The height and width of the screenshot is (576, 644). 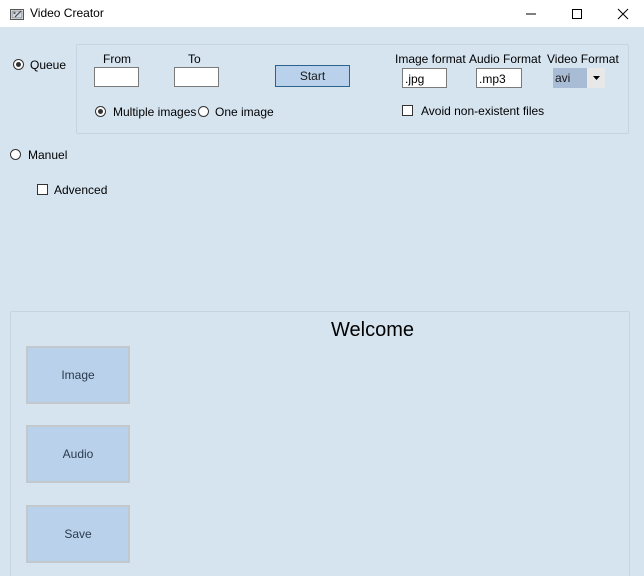 What do you see at coordinates (100, 111) in the screenshot?
I see `multiple-images-radio` at bounding box center [100, 111].